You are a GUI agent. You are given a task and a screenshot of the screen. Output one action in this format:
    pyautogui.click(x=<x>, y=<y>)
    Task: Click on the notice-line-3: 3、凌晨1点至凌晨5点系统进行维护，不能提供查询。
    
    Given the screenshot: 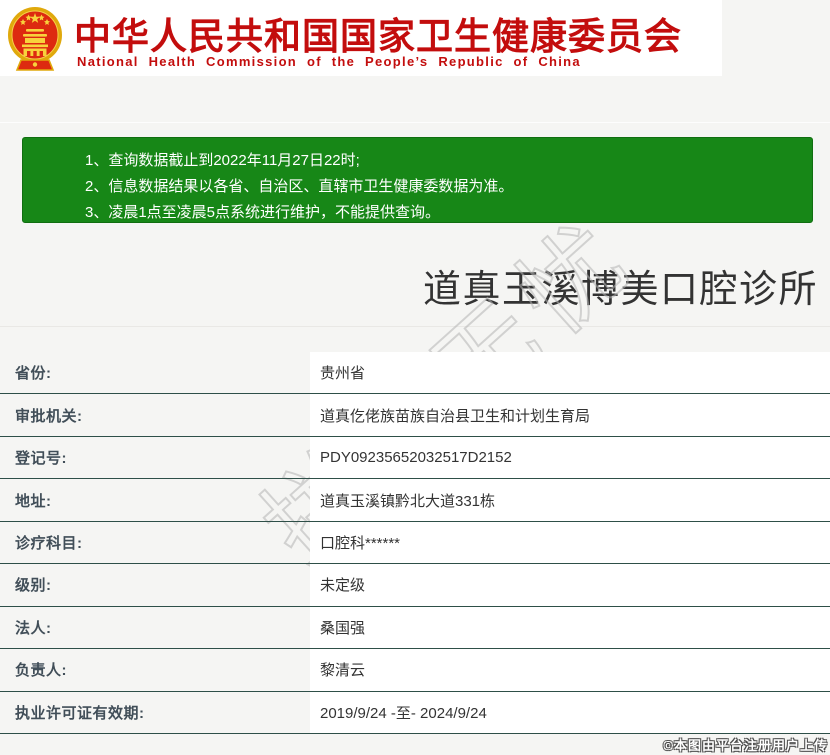 What is the action you would take?
    pyautogui.click(x=263, y=212)
    